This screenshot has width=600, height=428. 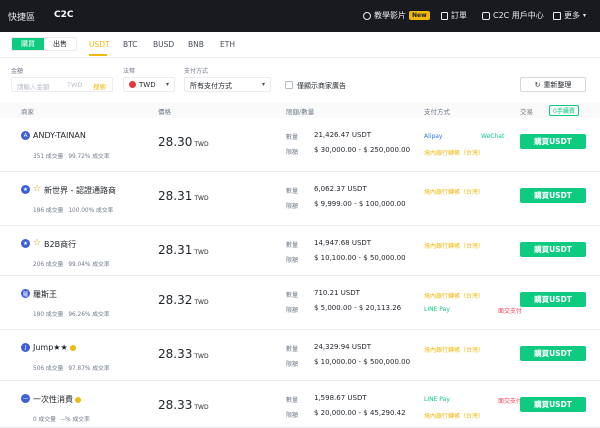 What do you see at coordinates (57, 399) in the screenshot?
I see `merchant-name: 一次性消費` at bounding box center [57, 399].